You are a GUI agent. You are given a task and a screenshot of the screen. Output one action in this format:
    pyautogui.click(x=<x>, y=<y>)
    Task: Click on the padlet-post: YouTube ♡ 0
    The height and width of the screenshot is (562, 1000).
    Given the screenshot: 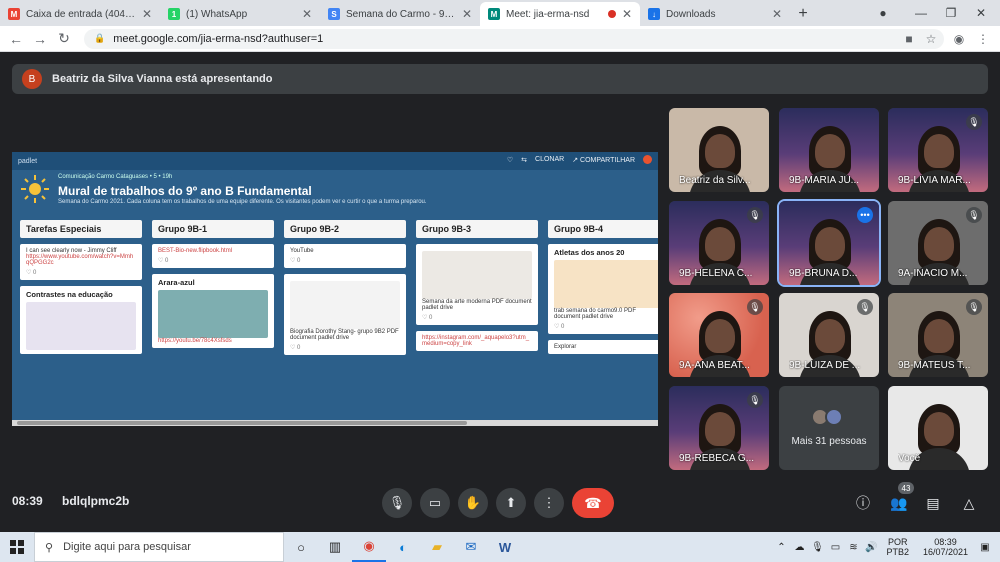 What is the action you would take?
    pyautogui.click(x=345, y=256)
    